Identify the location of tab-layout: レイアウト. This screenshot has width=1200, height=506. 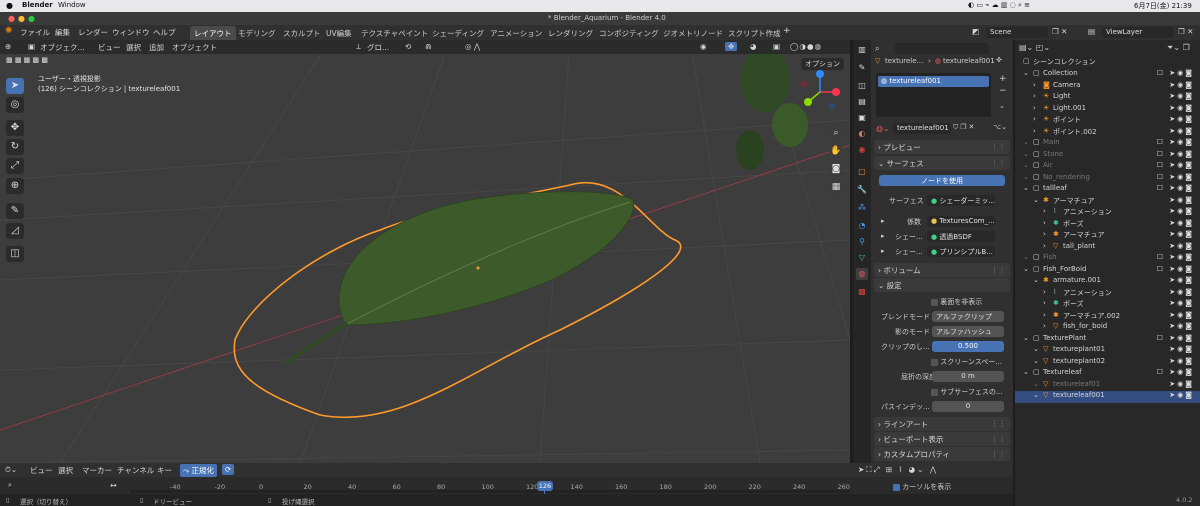
(213, 33).